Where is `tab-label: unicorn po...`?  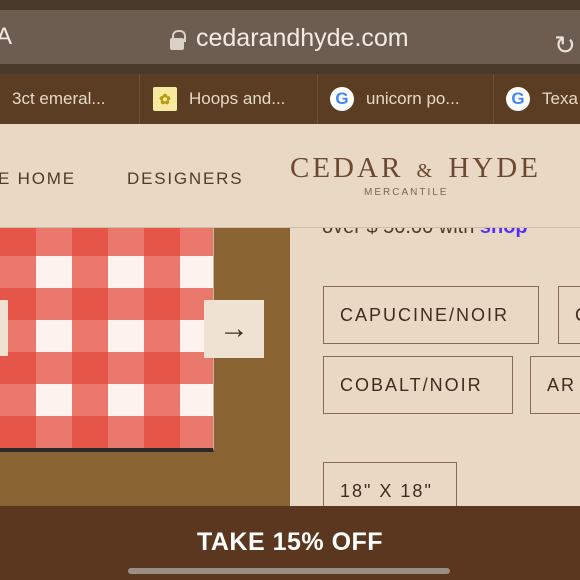 tab-label: unicorn po... is located at coordinates (413, 98).